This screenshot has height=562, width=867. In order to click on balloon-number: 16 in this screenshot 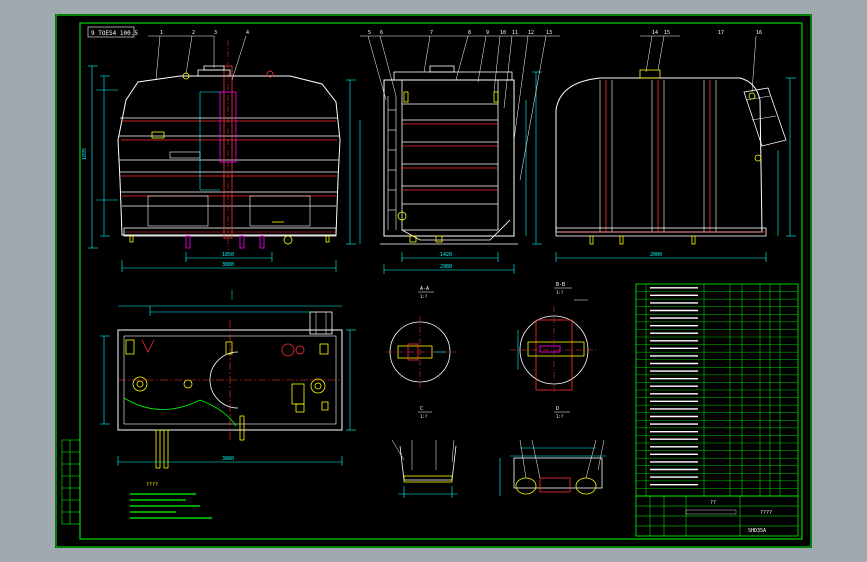, I will do `click(759, 33)`.